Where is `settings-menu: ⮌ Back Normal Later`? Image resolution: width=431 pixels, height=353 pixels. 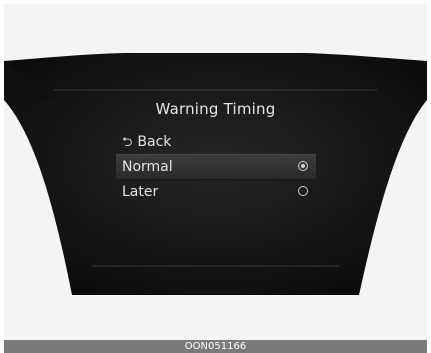 settings-menu: ⮌ Back Normal Later is located at coordinates (216, 167).